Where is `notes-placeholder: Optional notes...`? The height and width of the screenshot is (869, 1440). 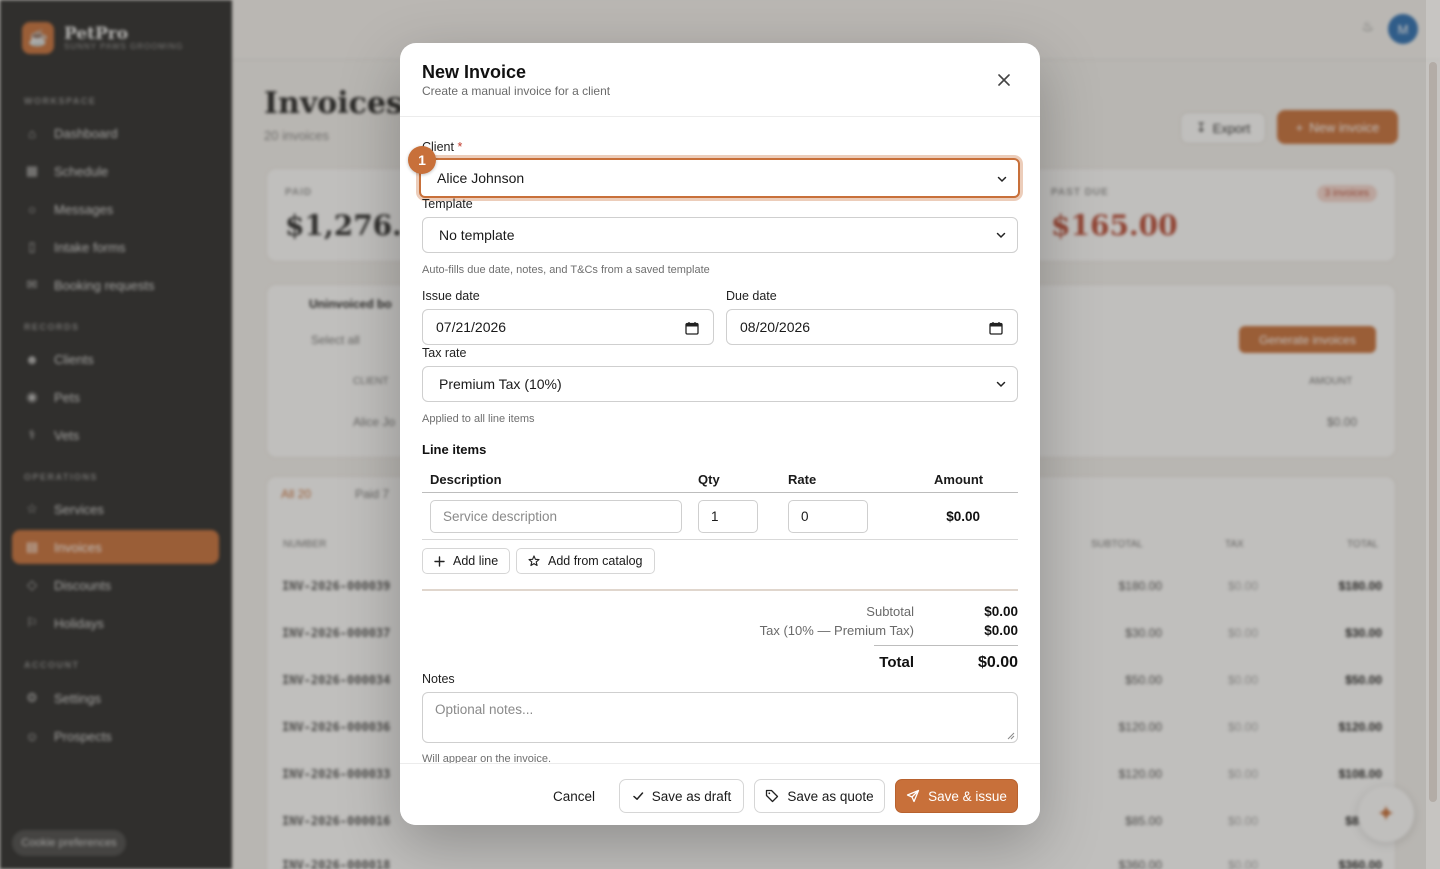 notes-placeholder: Optional notes... is located at coordinates (484, 709).